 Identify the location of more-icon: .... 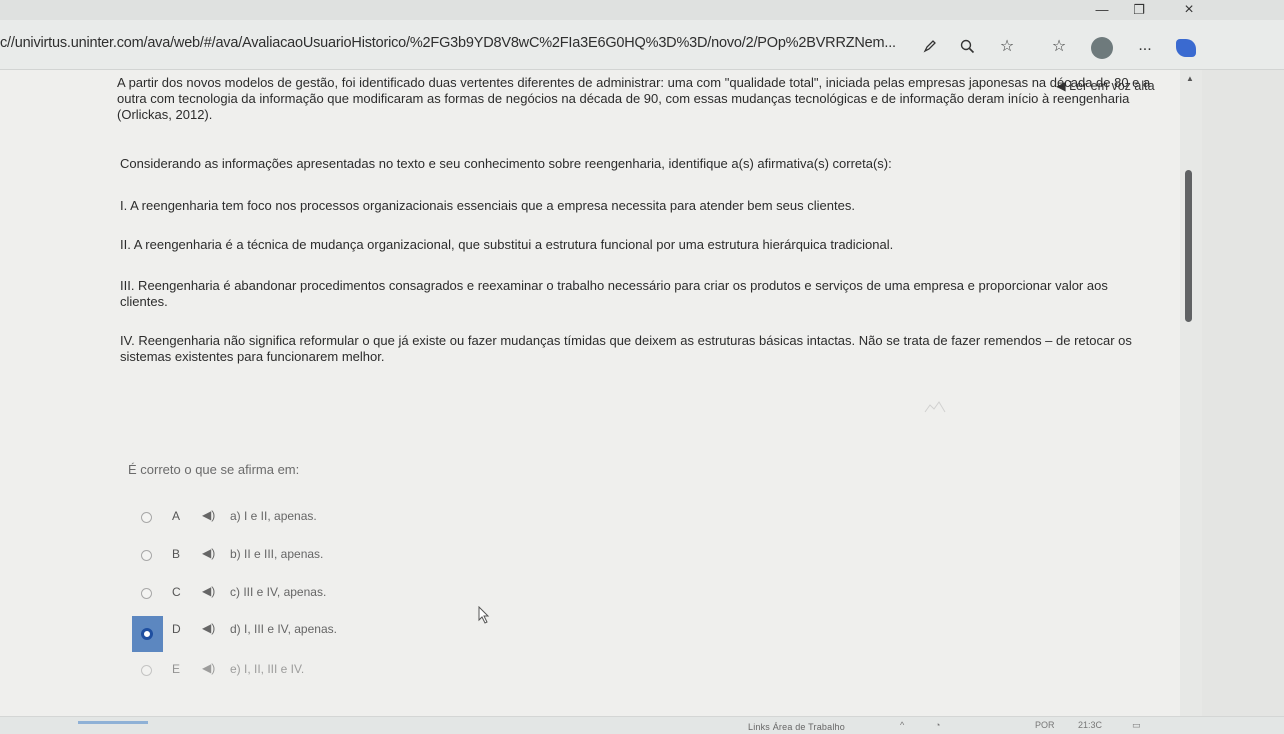
(1145, 46).